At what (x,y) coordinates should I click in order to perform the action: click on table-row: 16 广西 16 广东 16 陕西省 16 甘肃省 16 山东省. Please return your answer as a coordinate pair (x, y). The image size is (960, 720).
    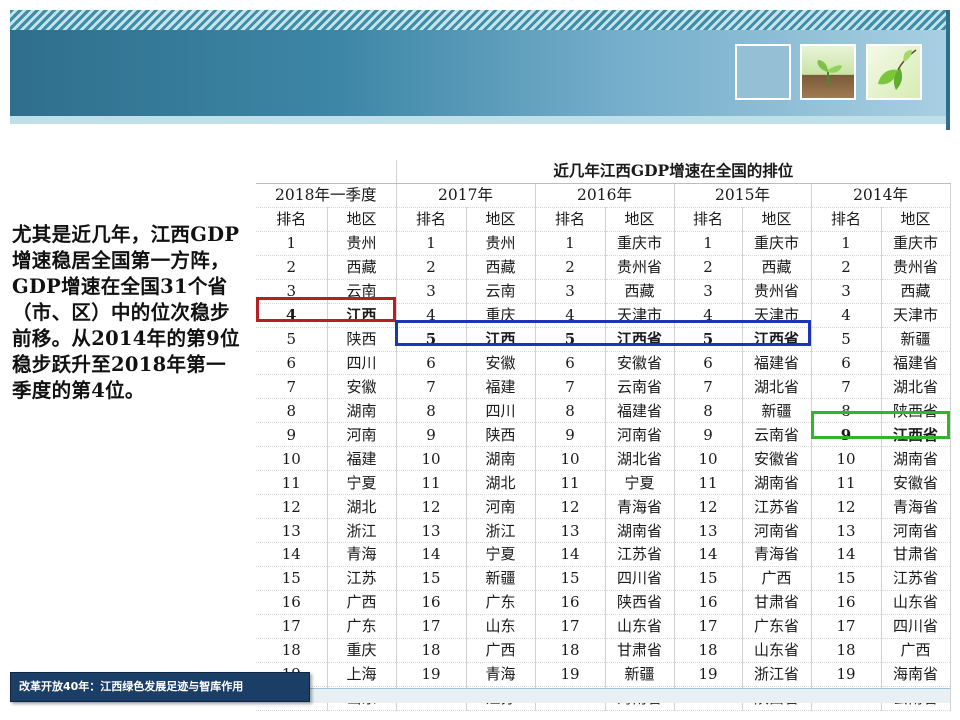
    Looking at the image, I should click on (603, 602).